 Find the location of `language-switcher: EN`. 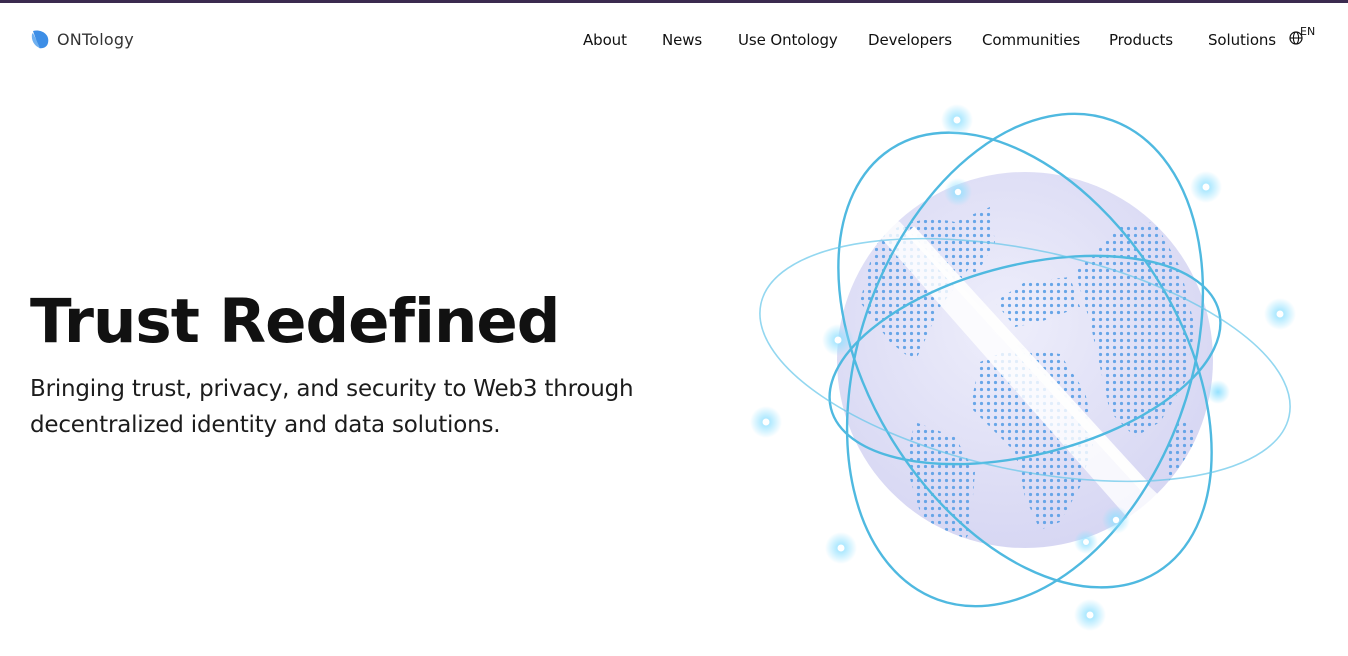

language-switcher: EN is located at coordinates (1305, 38).